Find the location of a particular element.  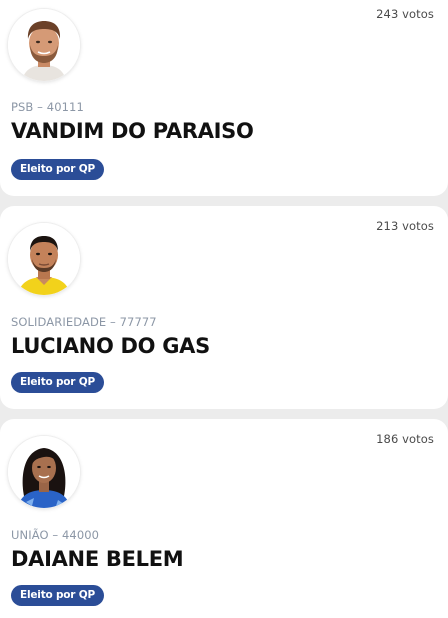

candidate-name: LUCIANO DO GAS is located at coordinates (110, 346).